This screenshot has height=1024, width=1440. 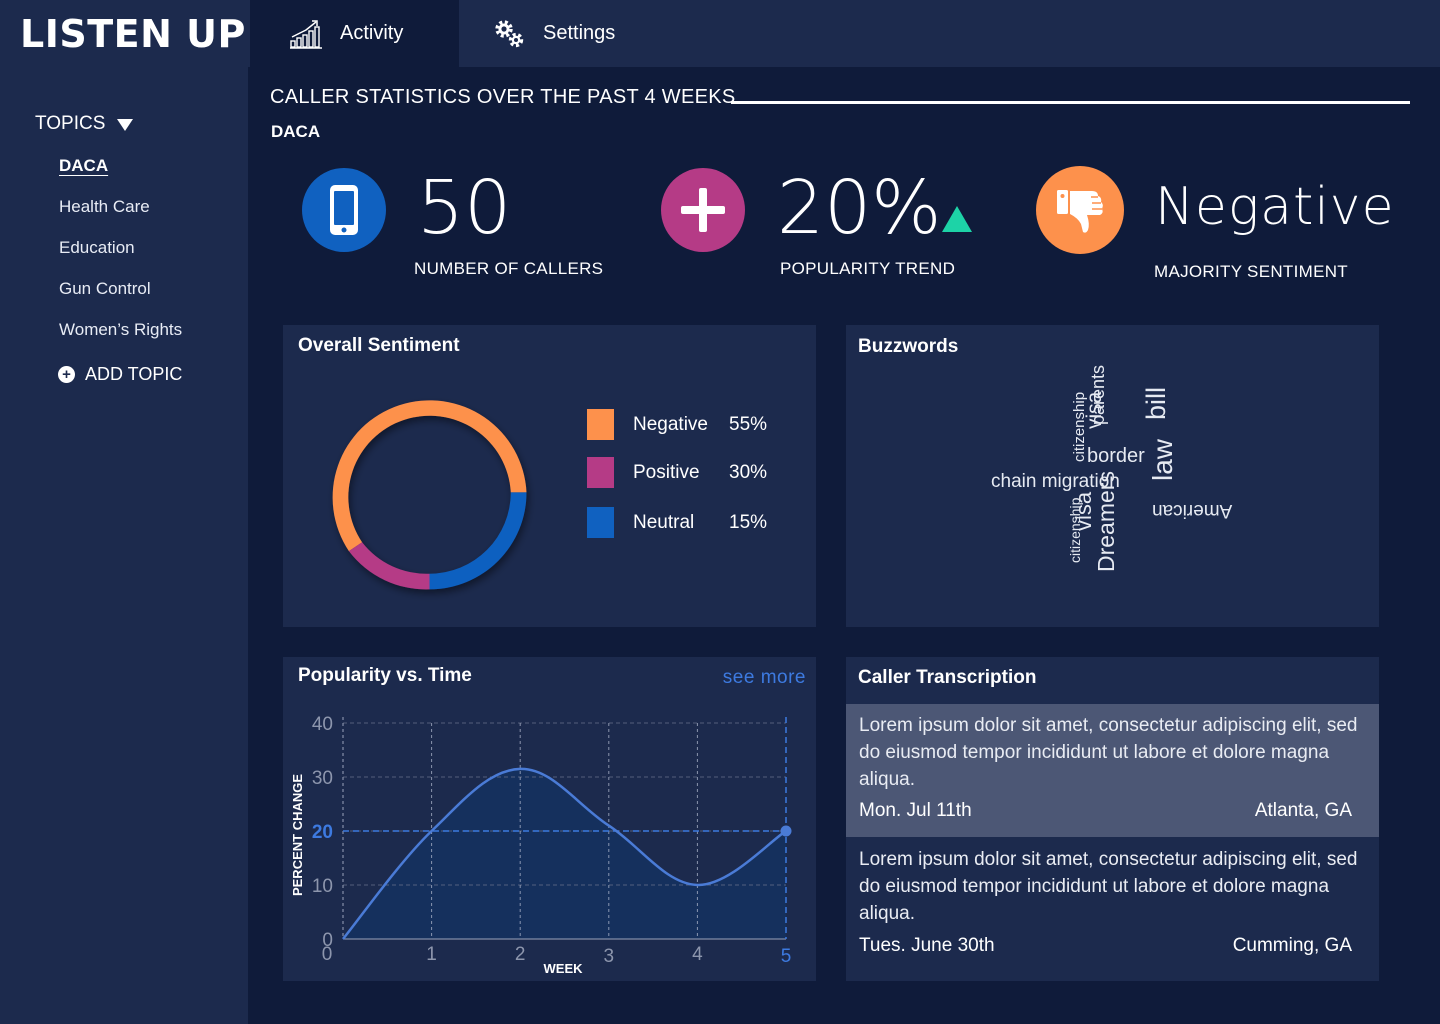 What do you see at coordinates (908, 346) in the screenshot?
I see `panel-title: Buzzwords` at bounding box center [908, 346].